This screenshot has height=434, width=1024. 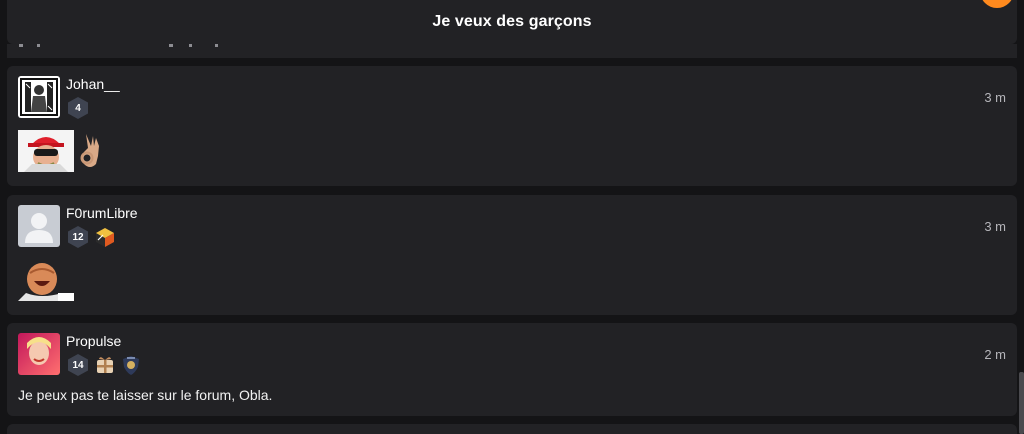 I want to click on gift-badge-icon, so click(x=105, y=365).